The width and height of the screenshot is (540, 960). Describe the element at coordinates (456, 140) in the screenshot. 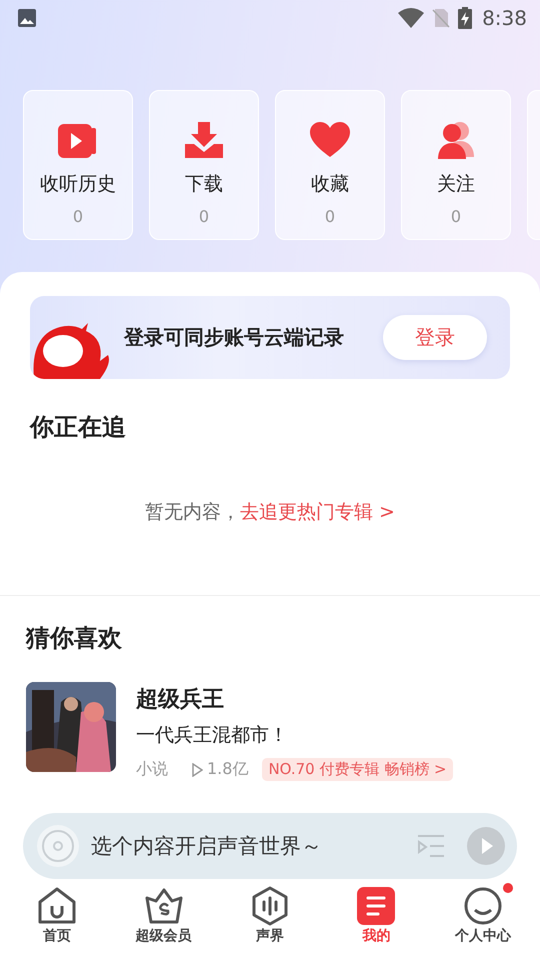

I see `people-icon` at that location.